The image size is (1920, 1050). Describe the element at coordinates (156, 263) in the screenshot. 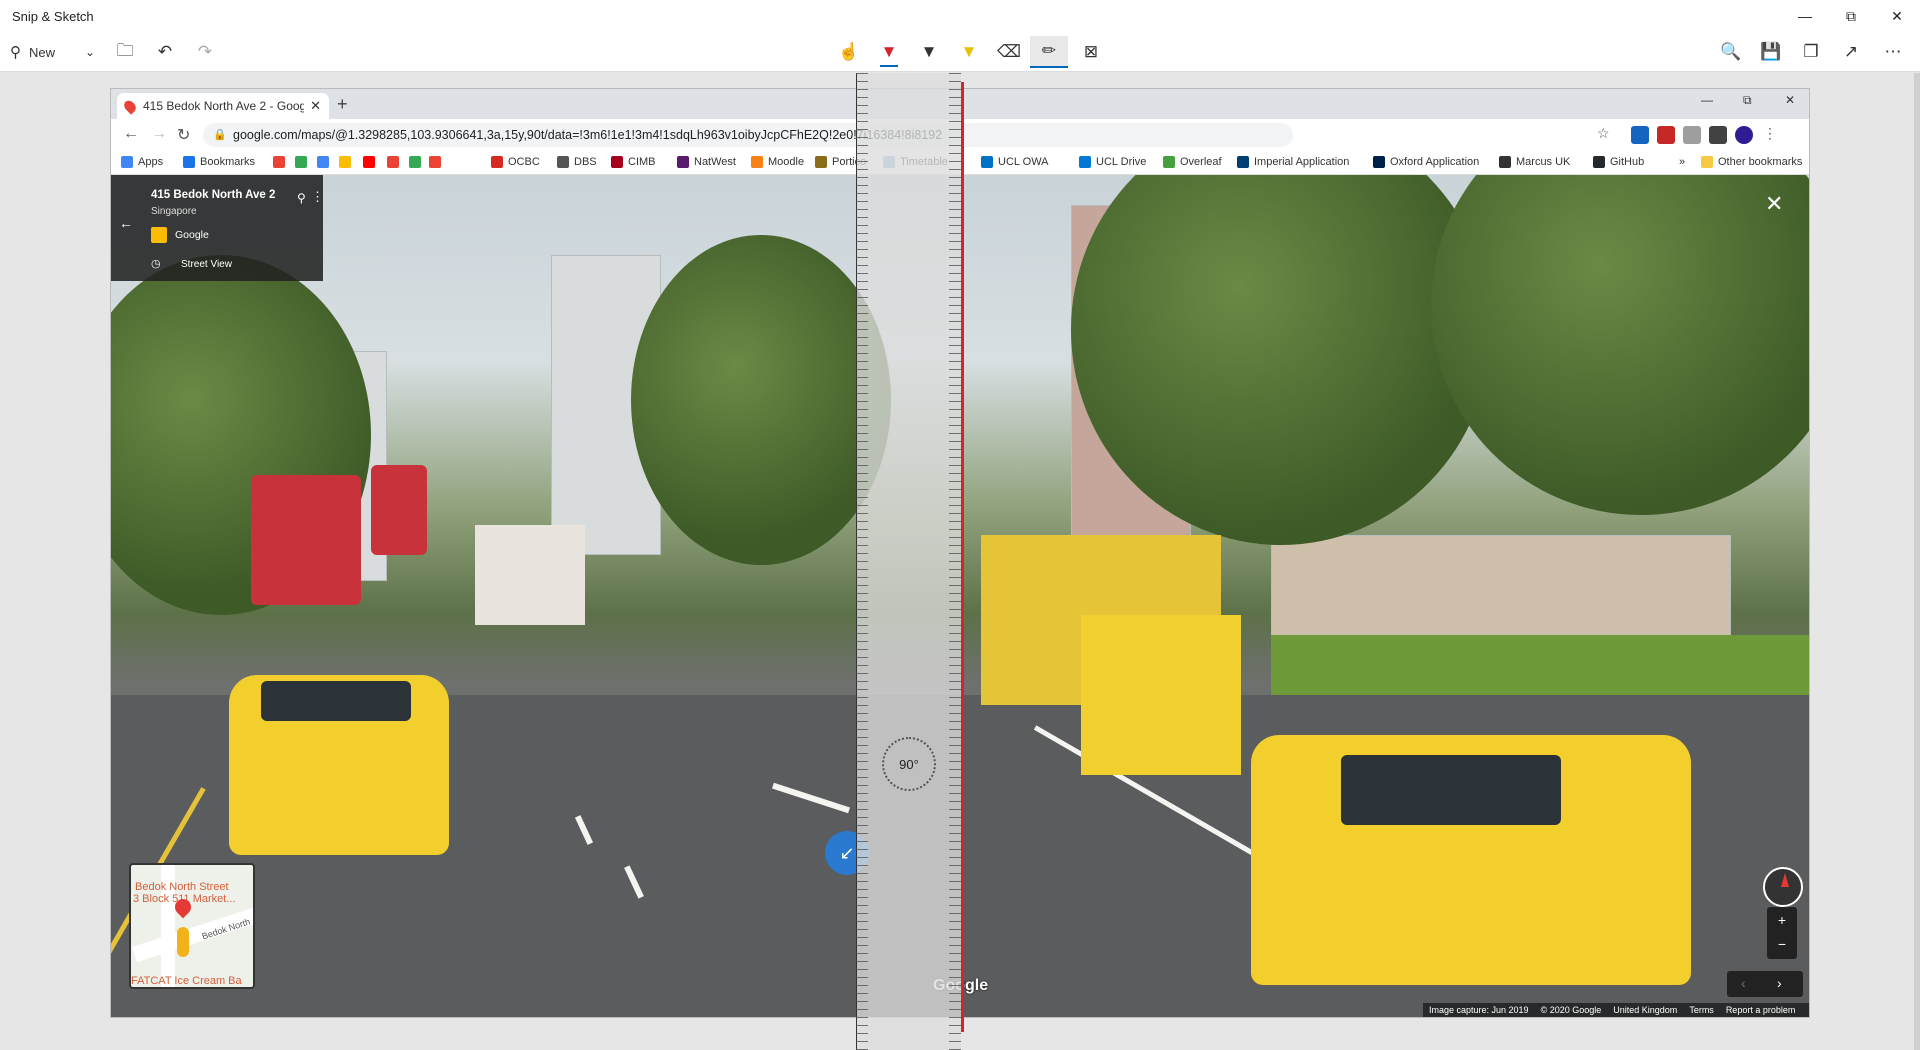

I see `clock-icon: ◷` at that location.